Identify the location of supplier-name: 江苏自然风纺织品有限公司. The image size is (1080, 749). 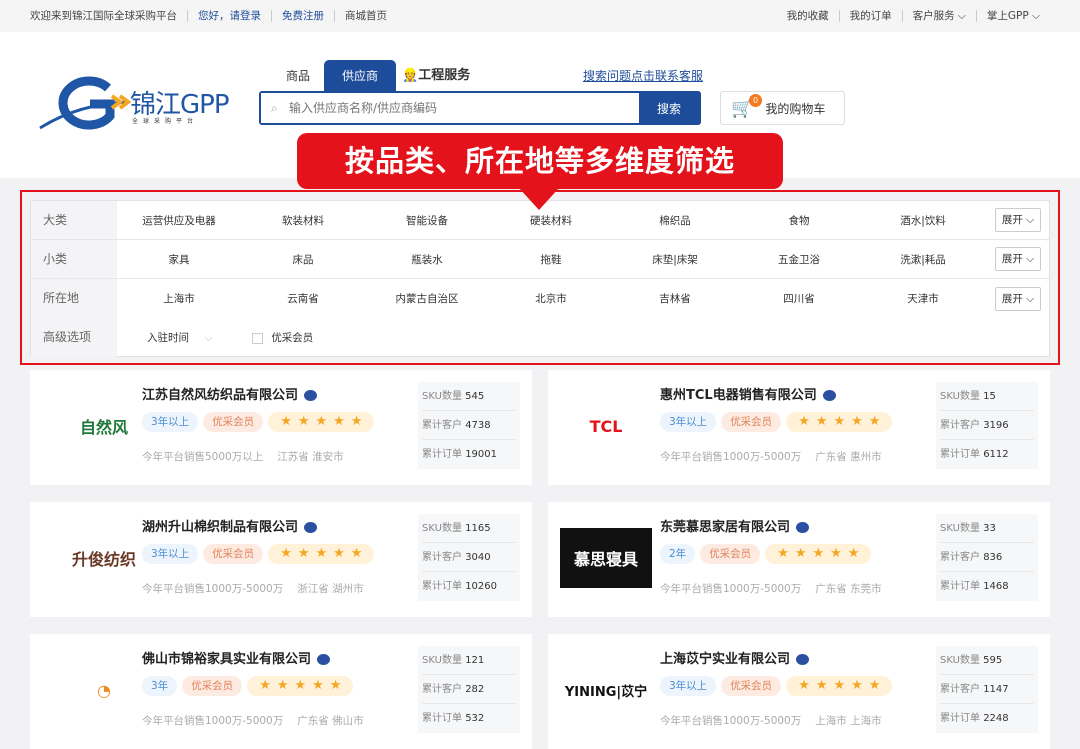
(220, 395).